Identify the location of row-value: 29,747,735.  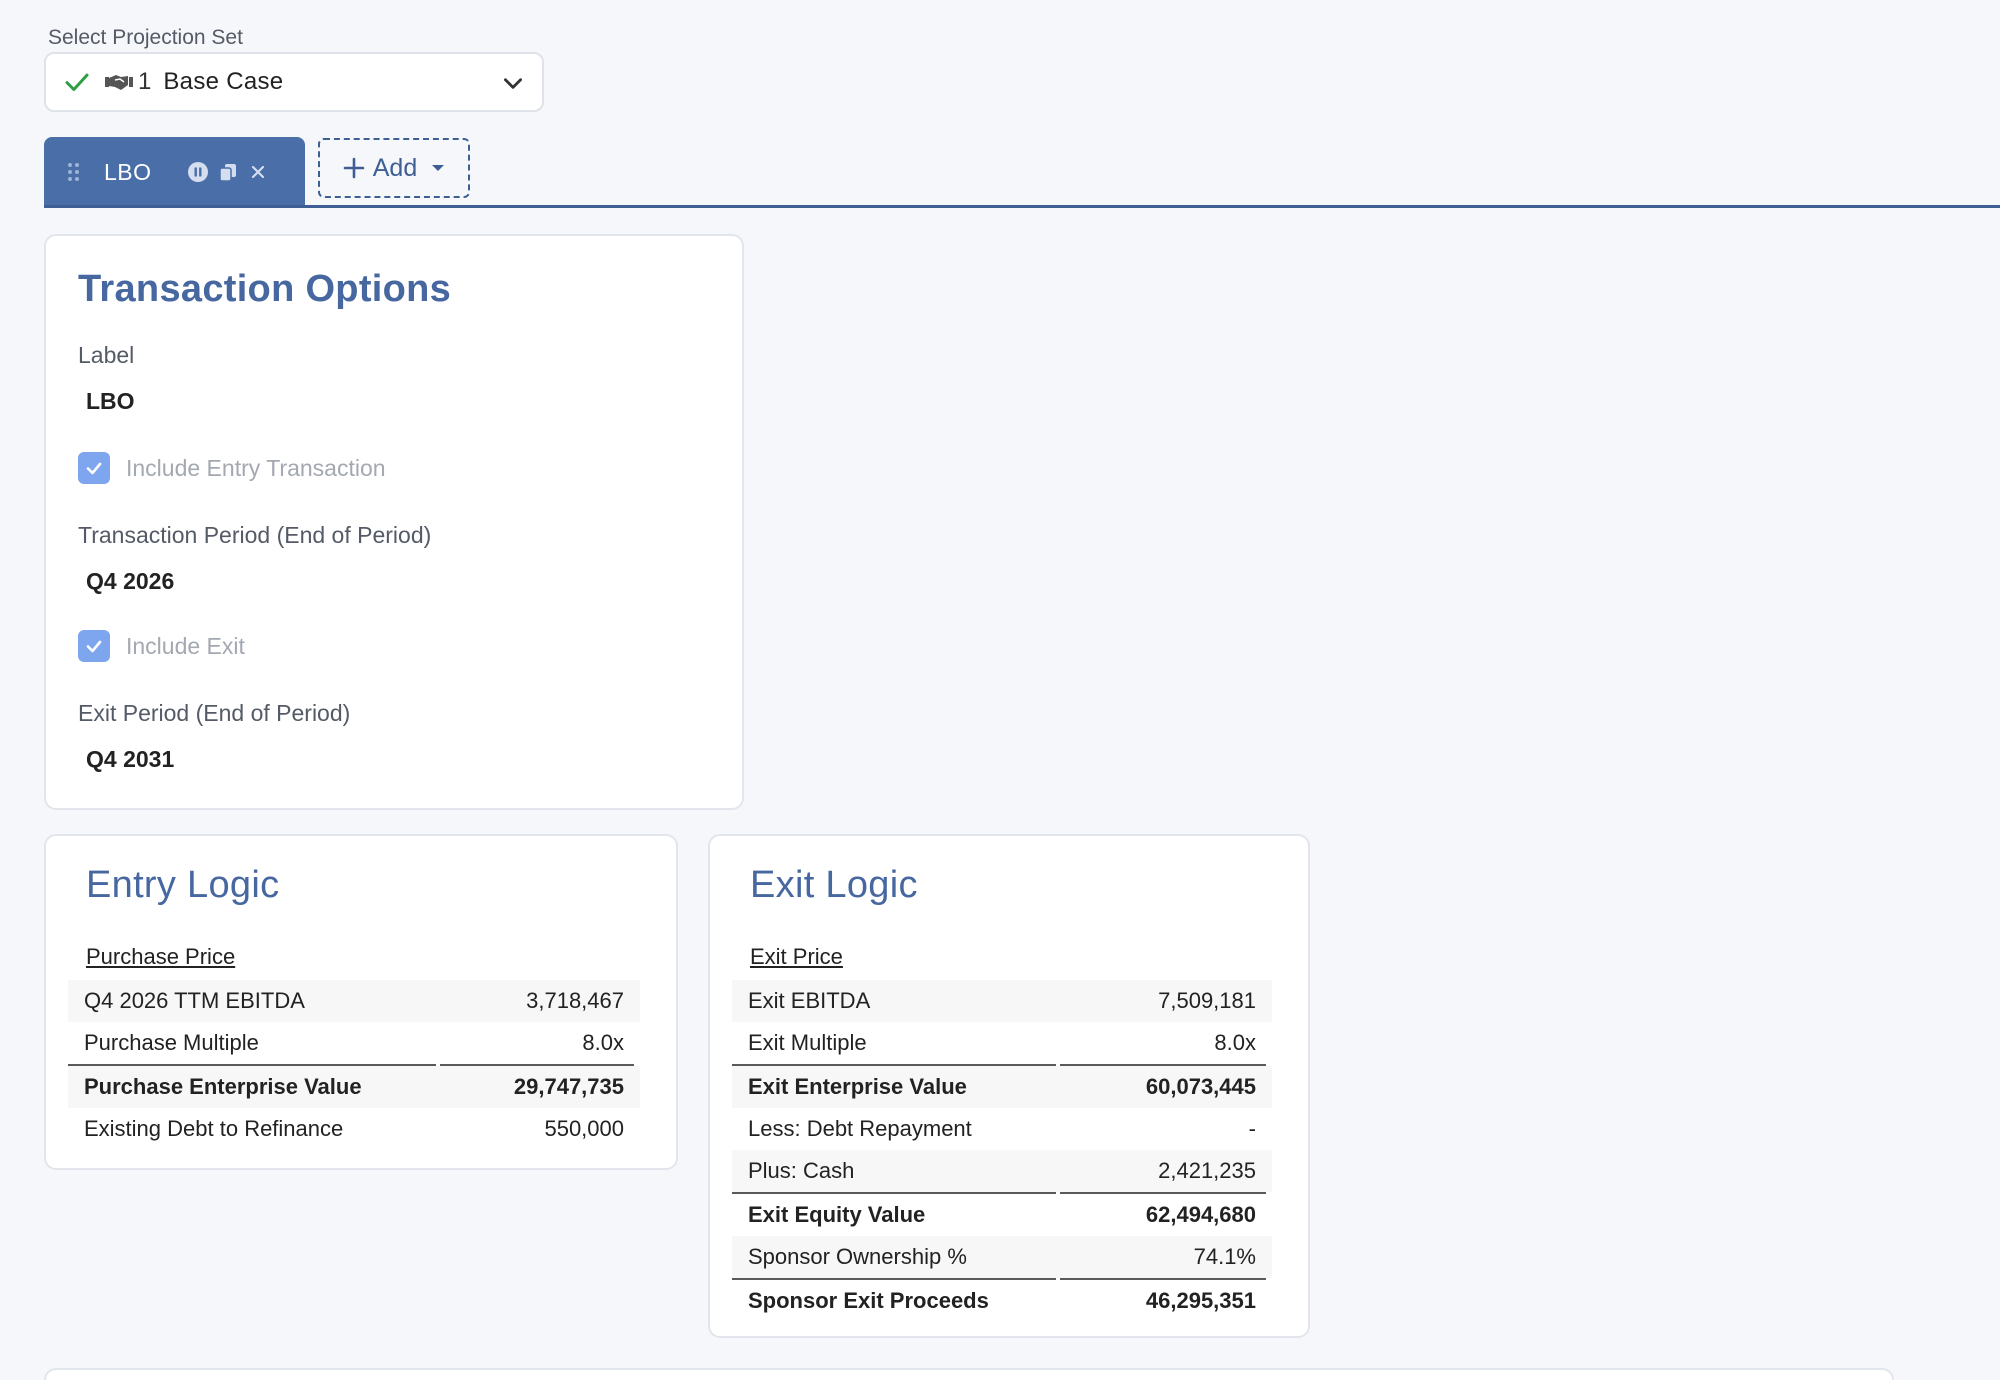
(568, 1086).